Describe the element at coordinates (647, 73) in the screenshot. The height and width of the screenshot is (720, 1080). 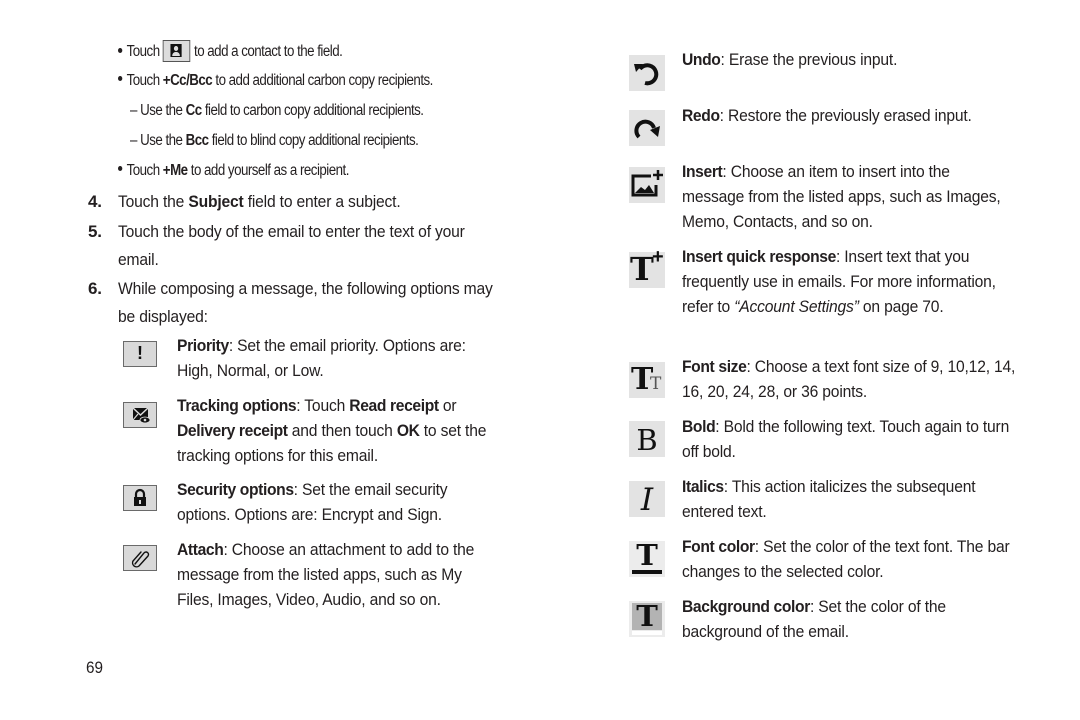
I see `undo-icon` at that location.